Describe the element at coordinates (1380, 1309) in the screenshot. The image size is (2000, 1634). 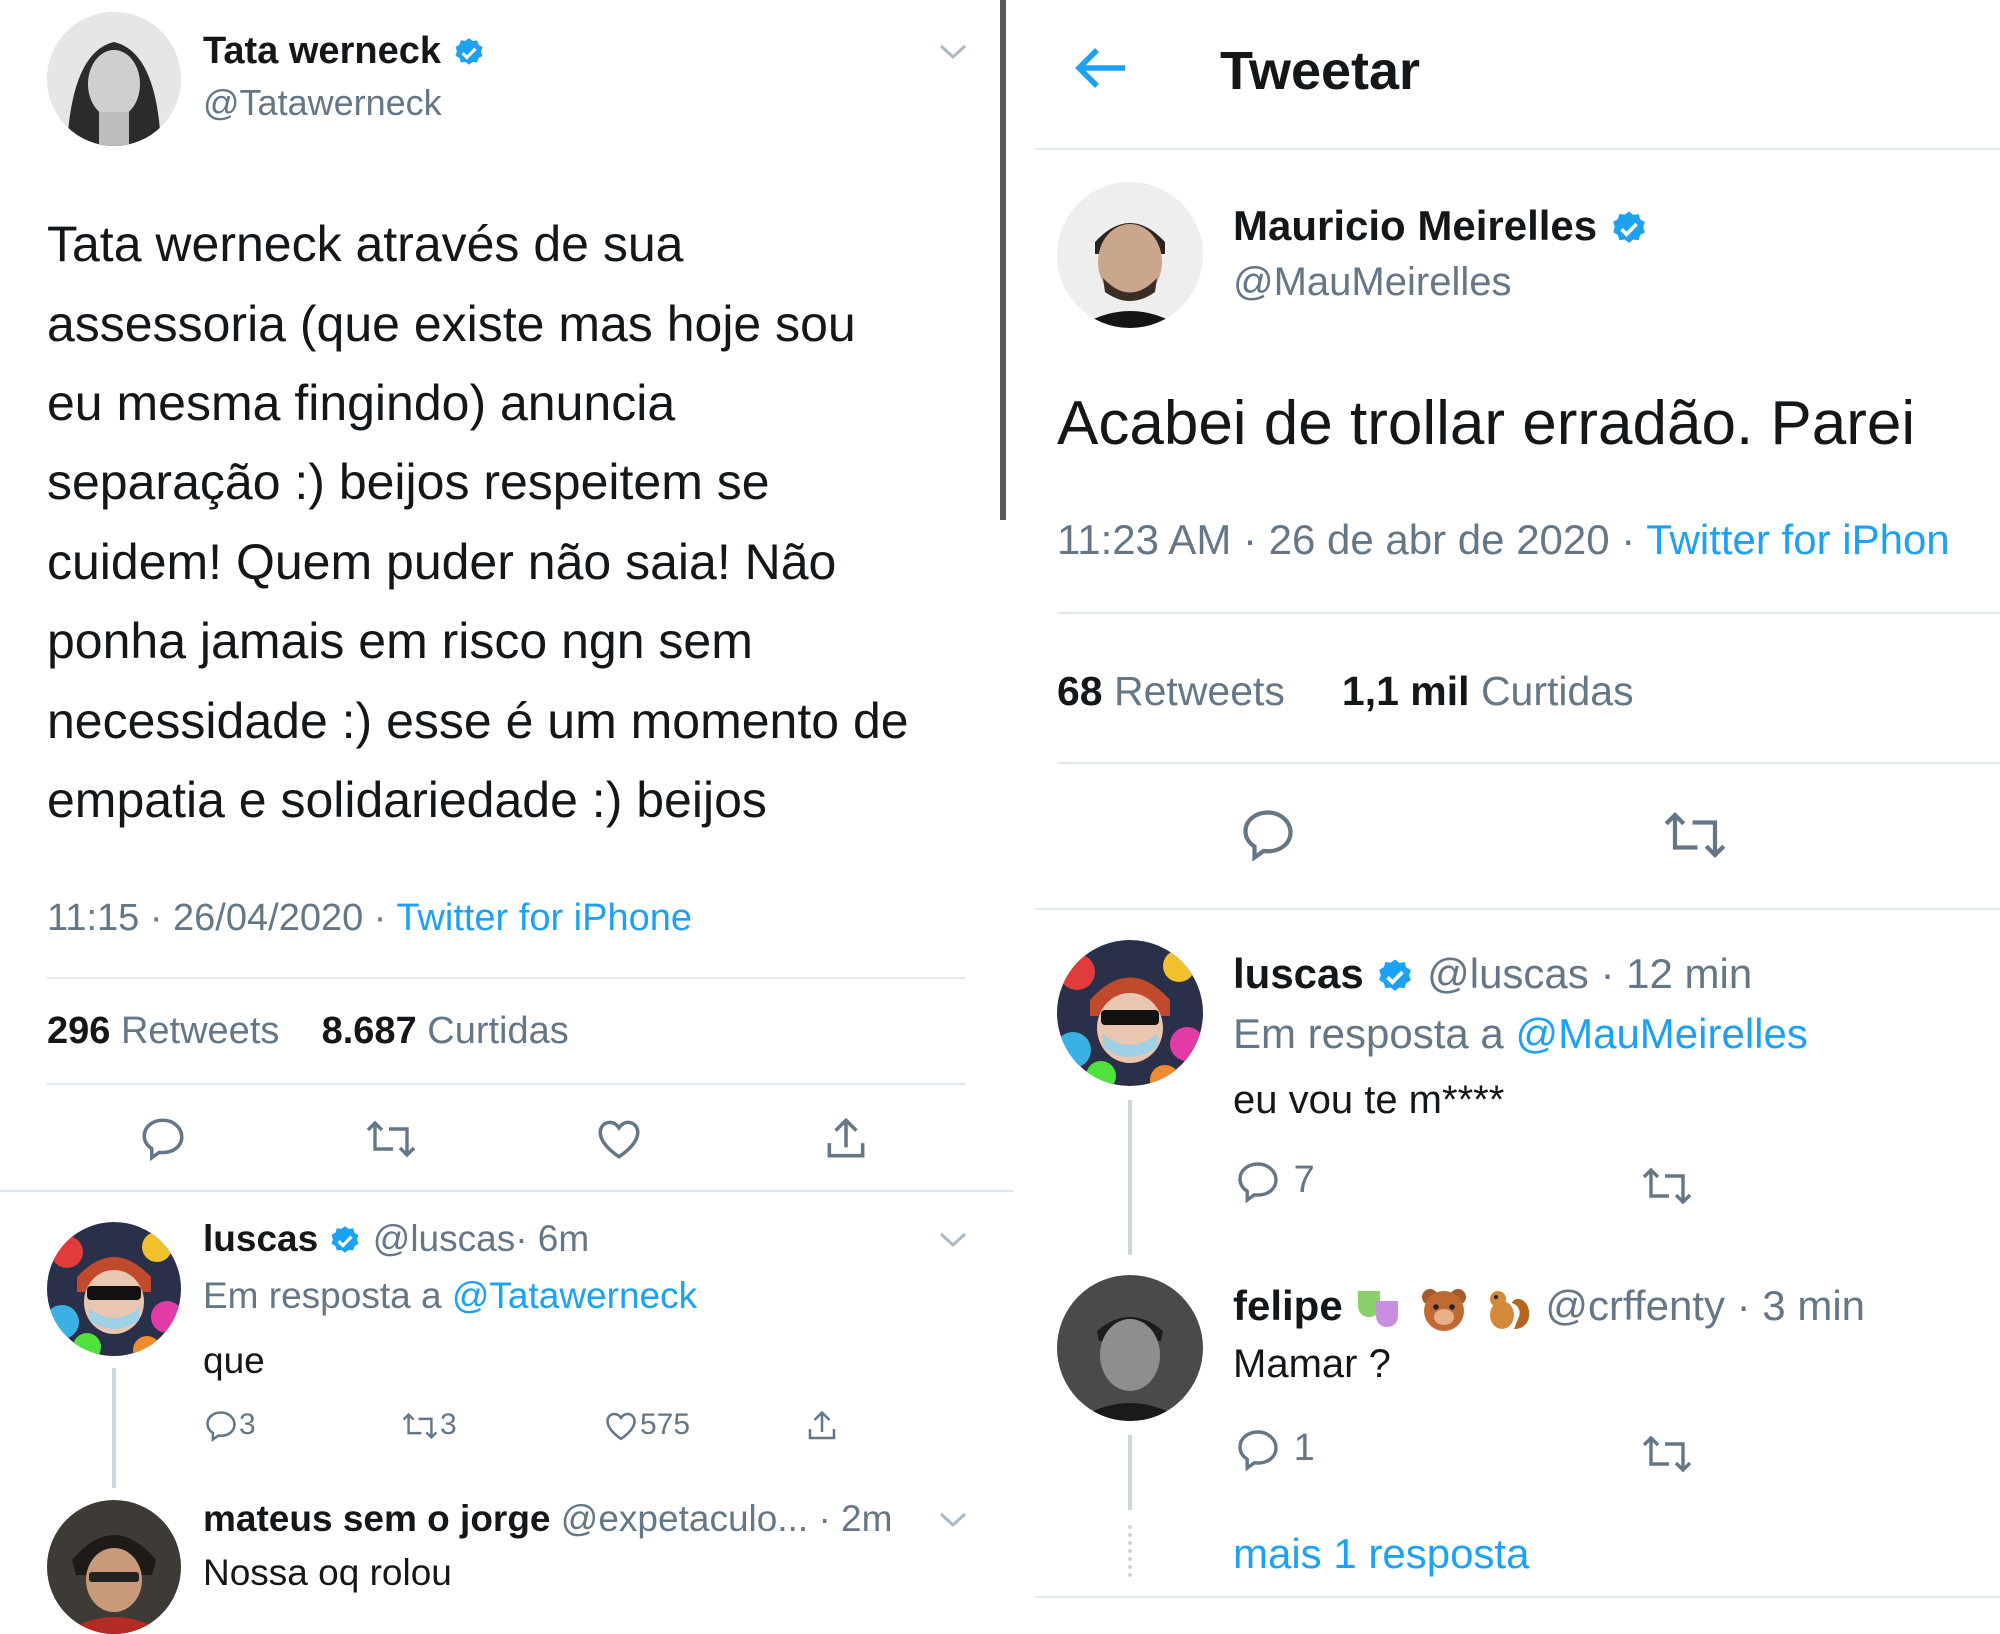
I see `theater-masks-emoji-icon` at that location.